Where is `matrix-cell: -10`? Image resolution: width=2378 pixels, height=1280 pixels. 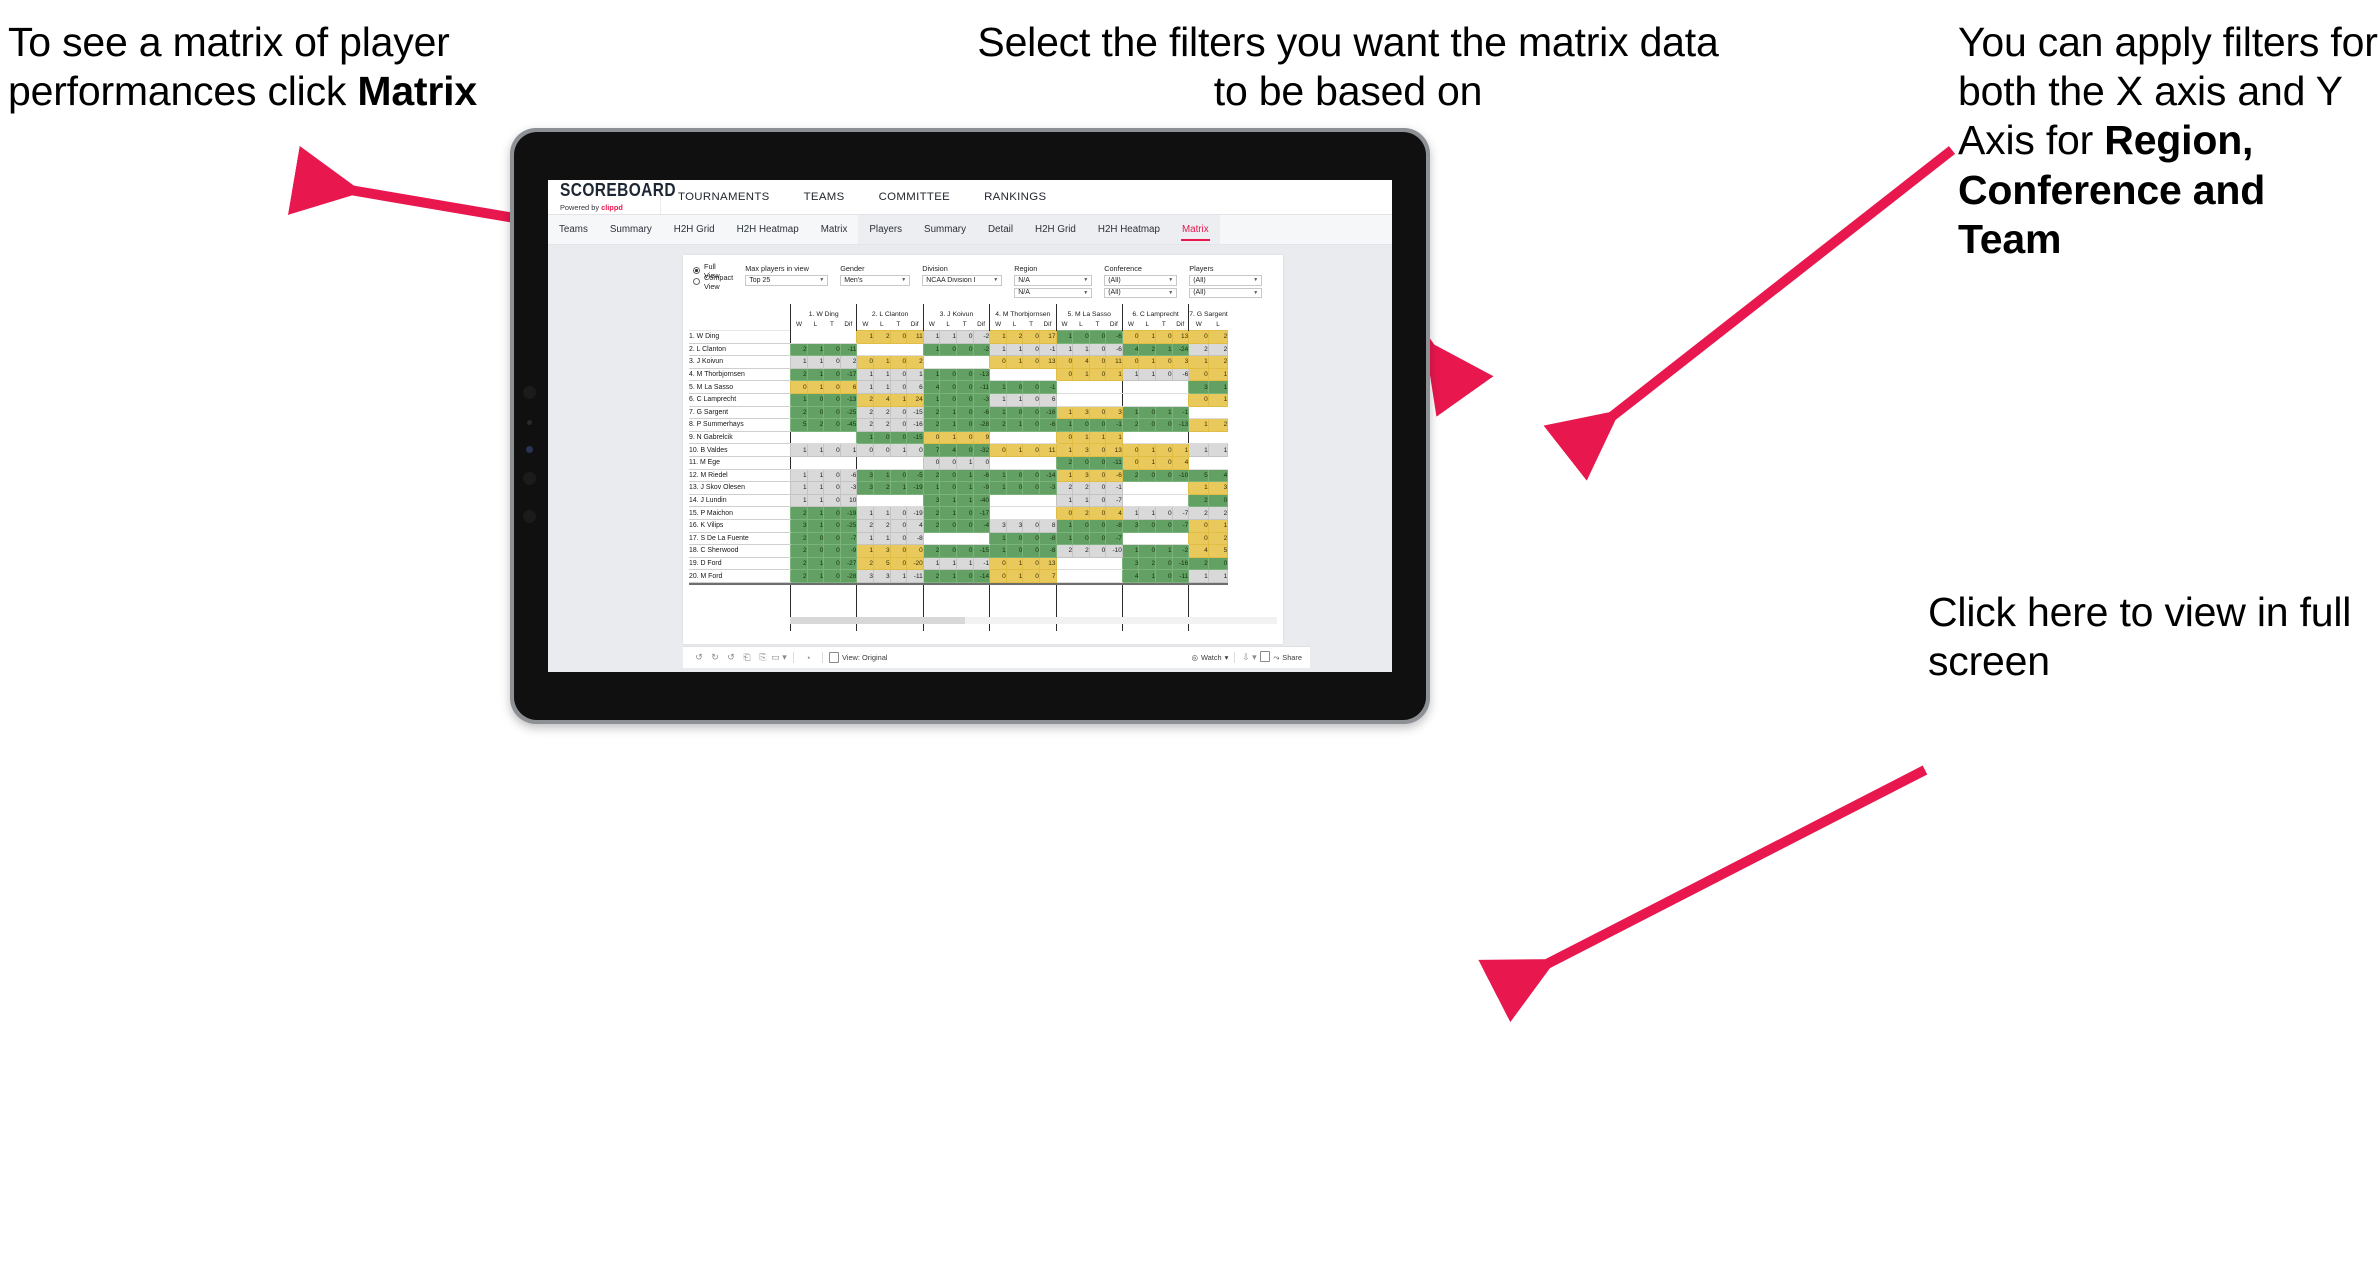 matrix-cell: -10 is located at coordinates (1114, 551).